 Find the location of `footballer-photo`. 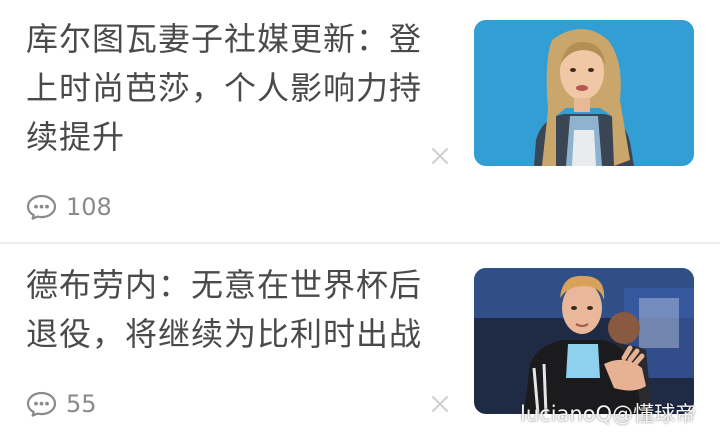

footballer-photo is located at coordinates (584, 341).